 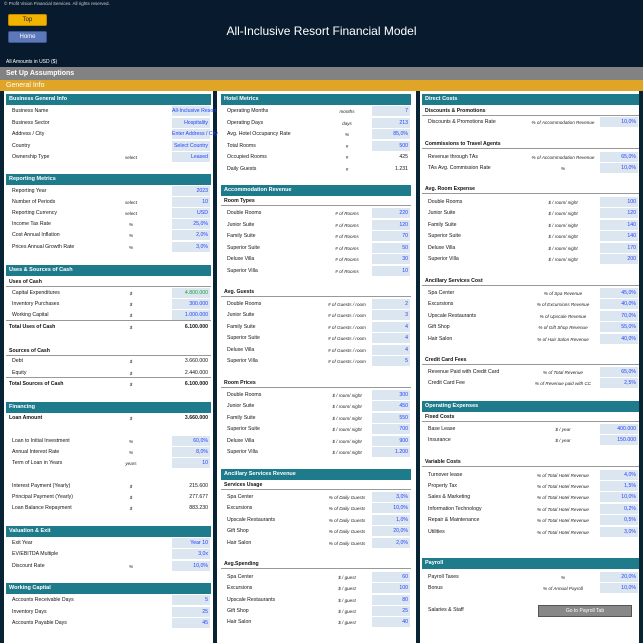 What do you see at coordinates (530, 202) in the screenshot?
I see `row-double-rooms: Double Rooms $ / room/ night 100` at bounding box center [530, 202].